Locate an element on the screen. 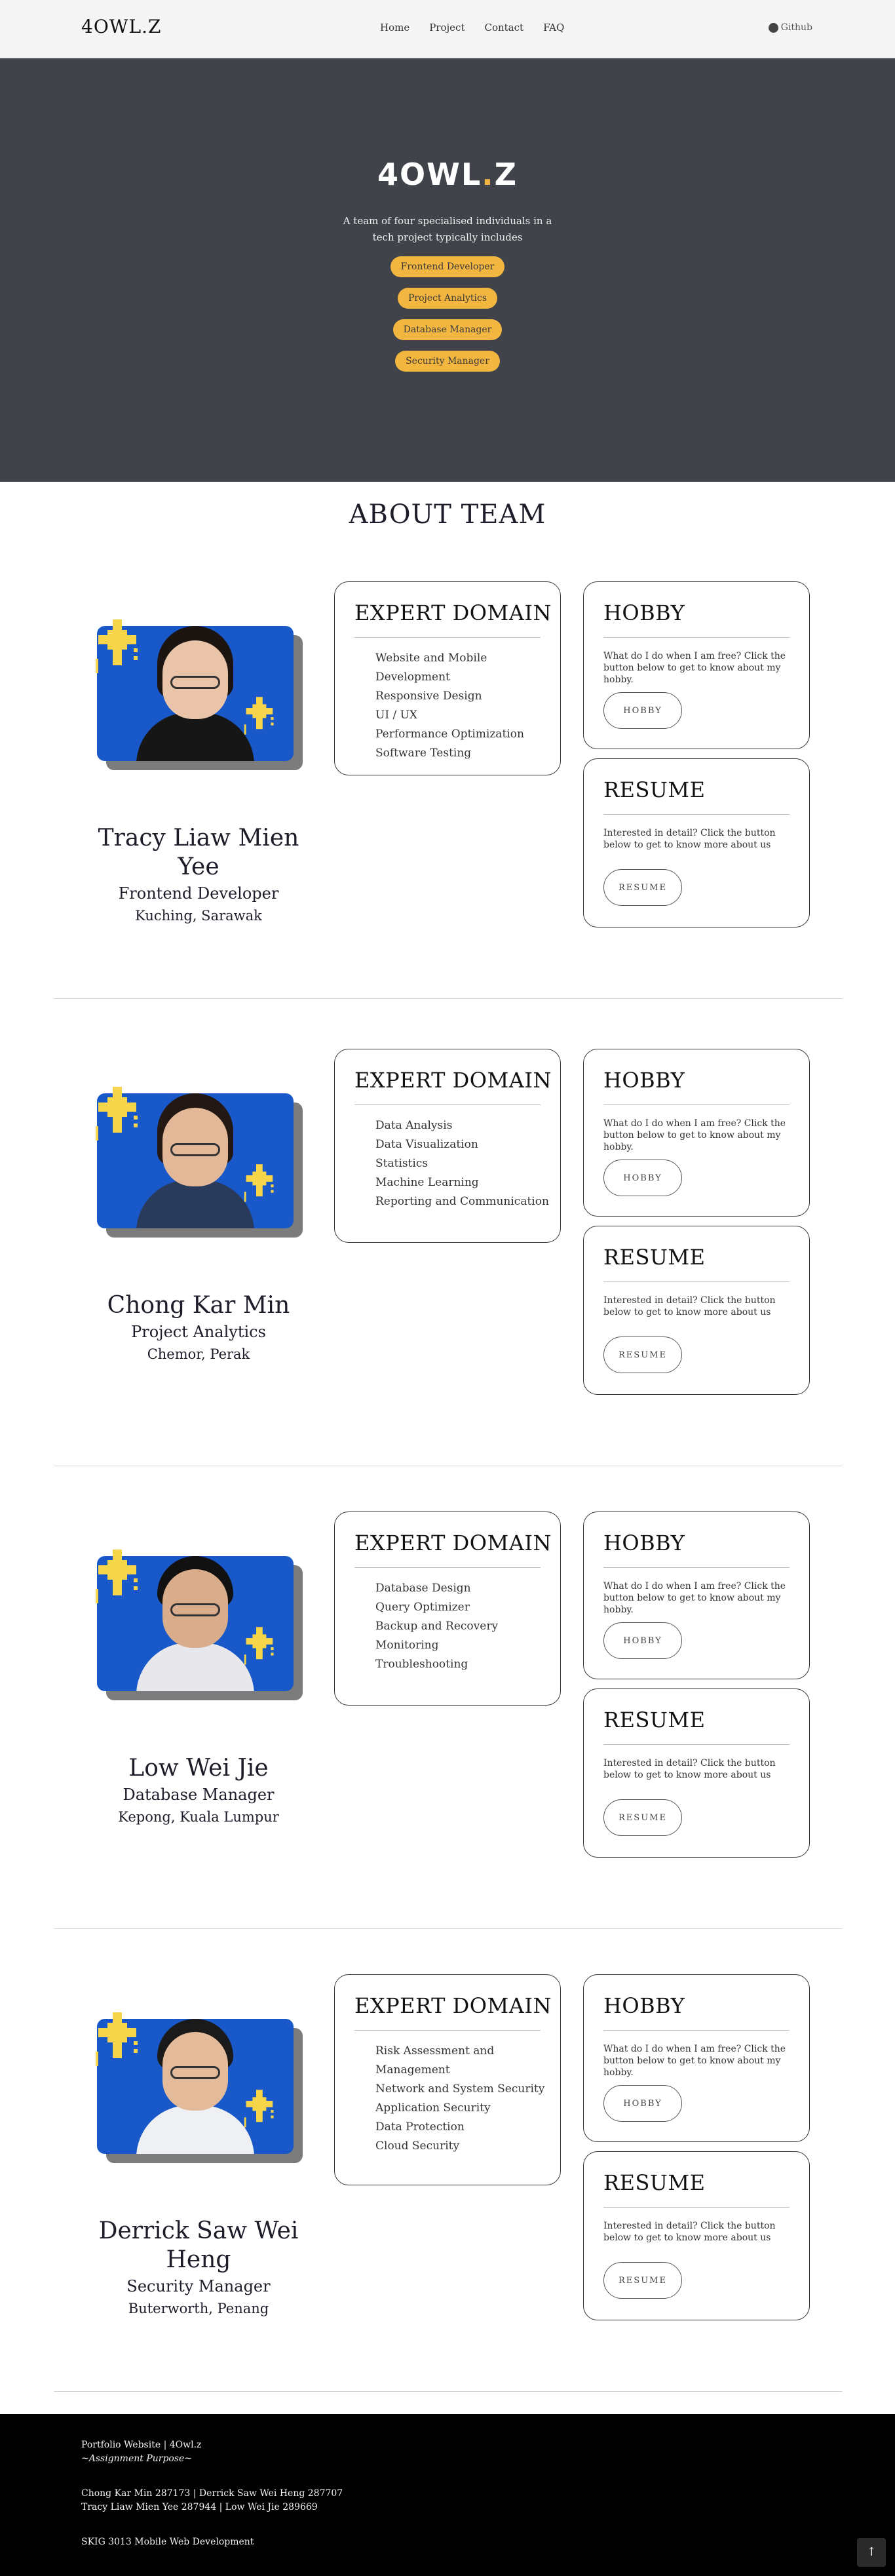 Image resolution: width=895 pixels, height=2576 pixels. member-name: Tracy Liaw Mien Yee is located at coordinates (198, 852).